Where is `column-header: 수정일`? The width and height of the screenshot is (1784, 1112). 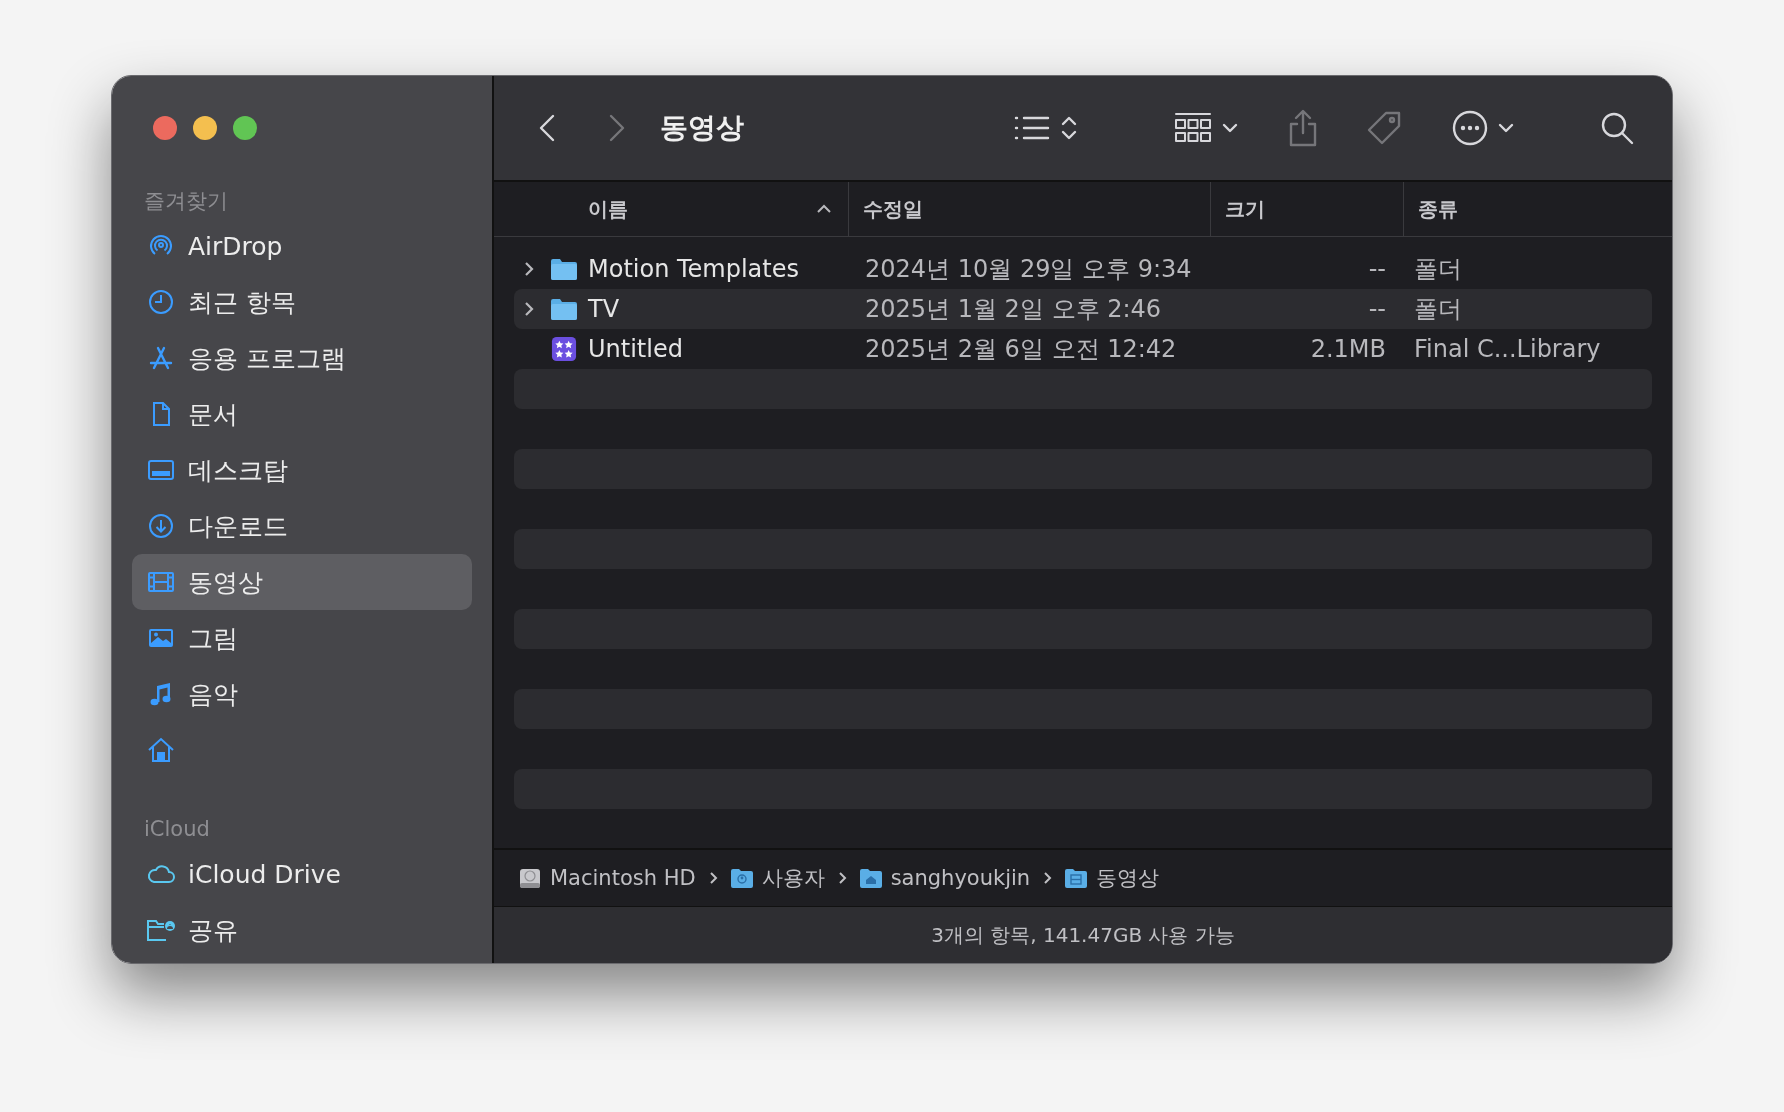 column-header: 수정일 is located at coordinates (1030, 209).